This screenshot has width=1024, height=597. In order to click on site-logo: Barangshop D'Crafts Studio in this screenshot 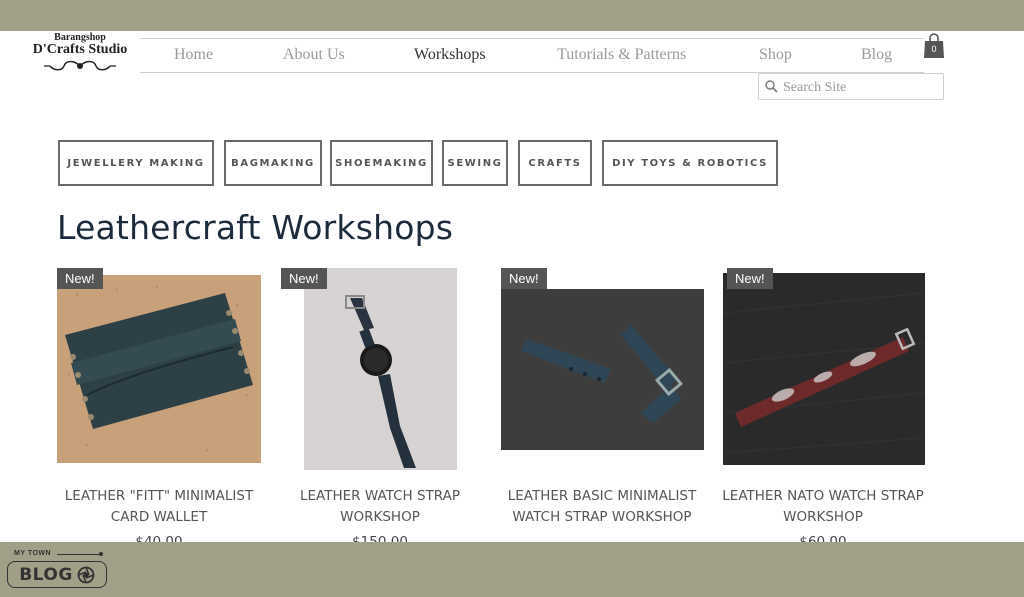, I will do `click(80, 54)`.